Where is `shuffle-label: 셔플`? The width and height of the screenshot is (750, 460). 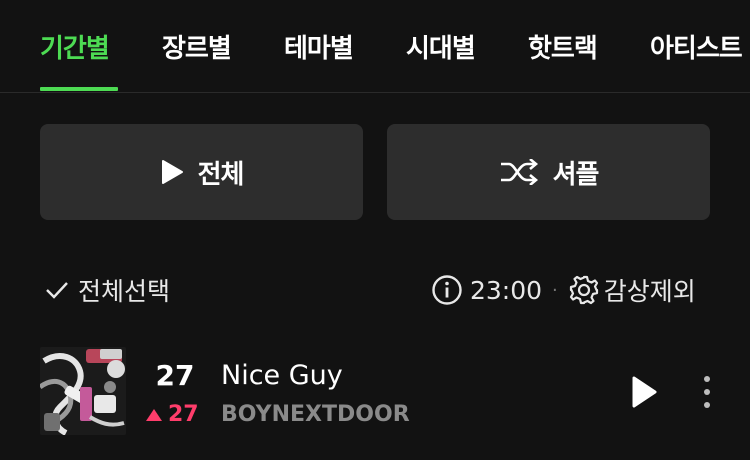
shuffle-label: 셔플 is located at coordinates (576, 174).